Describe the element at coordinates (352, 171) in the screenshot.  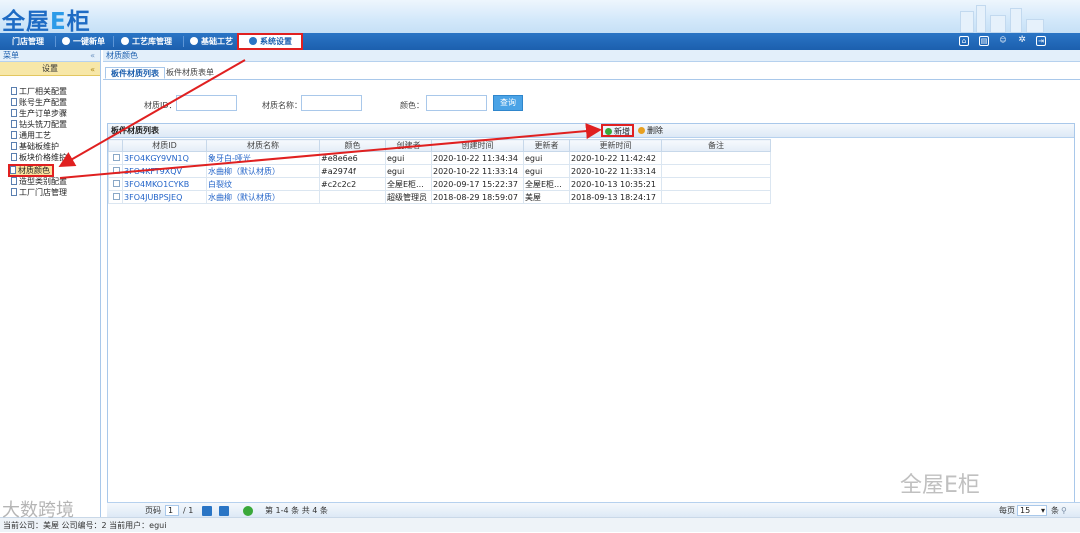
I see `cell-color: #a2974f` at that location.